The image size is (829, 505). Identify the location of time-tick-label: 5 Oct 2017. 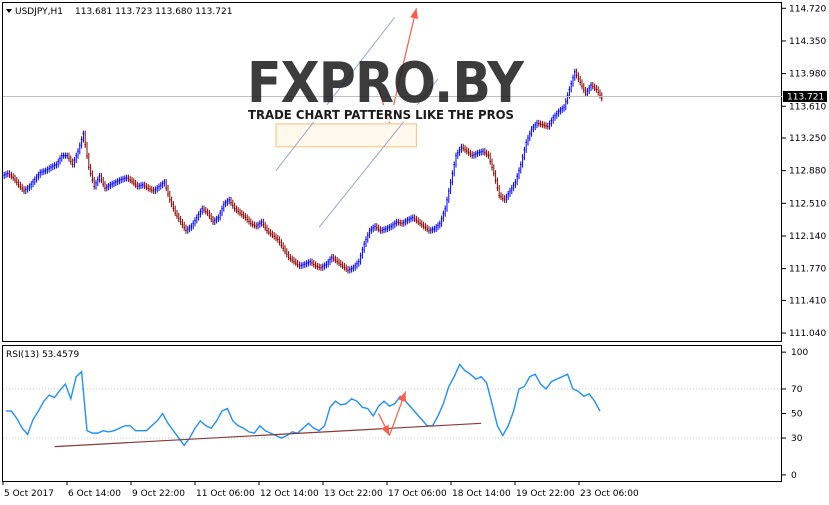
(29, 494).